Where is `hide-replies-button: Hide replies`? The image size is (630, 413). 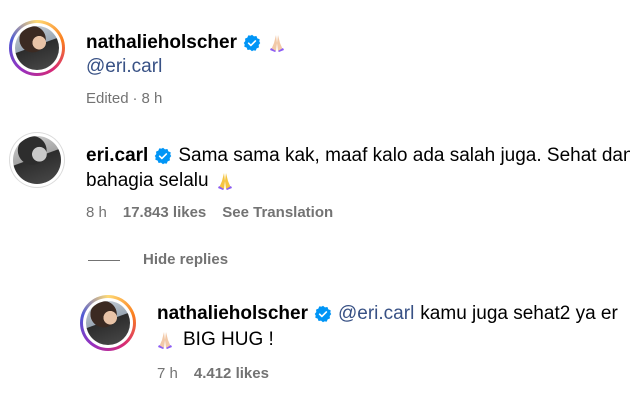 hide-replies-button: Hide replies is located at coordinates (185, 259).